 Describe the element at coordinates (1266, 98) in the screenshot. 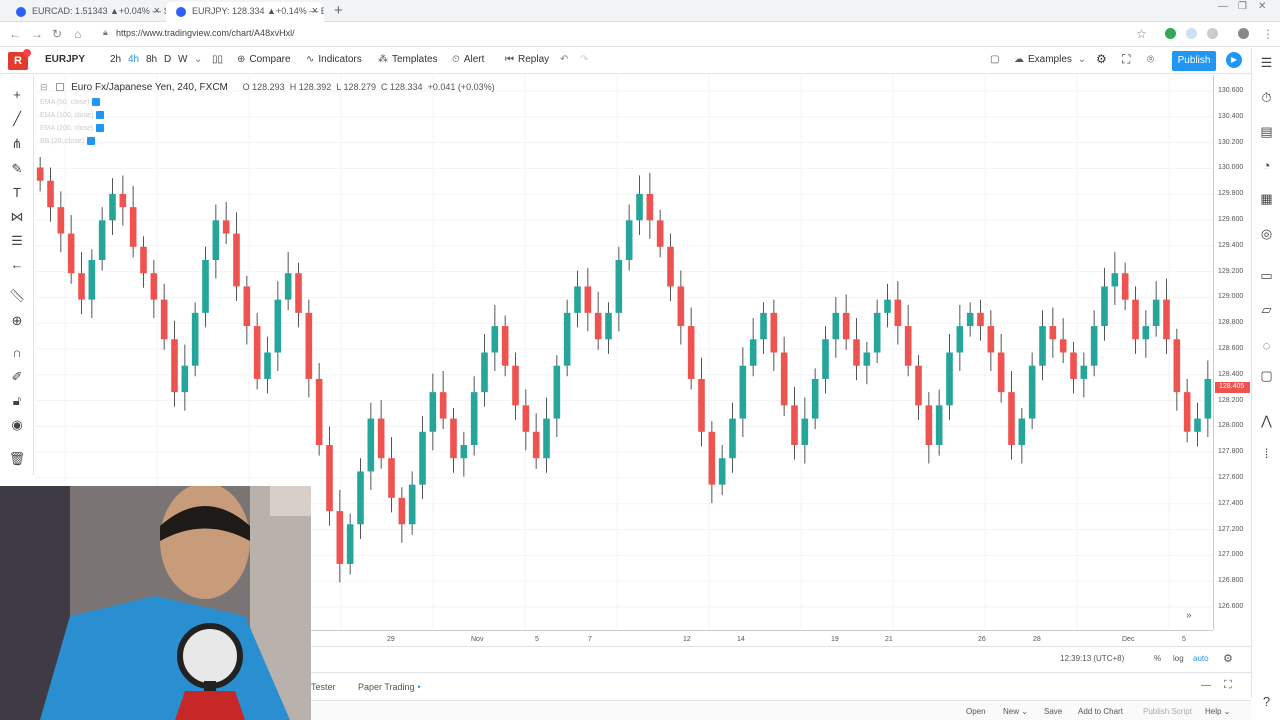

I see `alerts-icon: ⏱` at that location.